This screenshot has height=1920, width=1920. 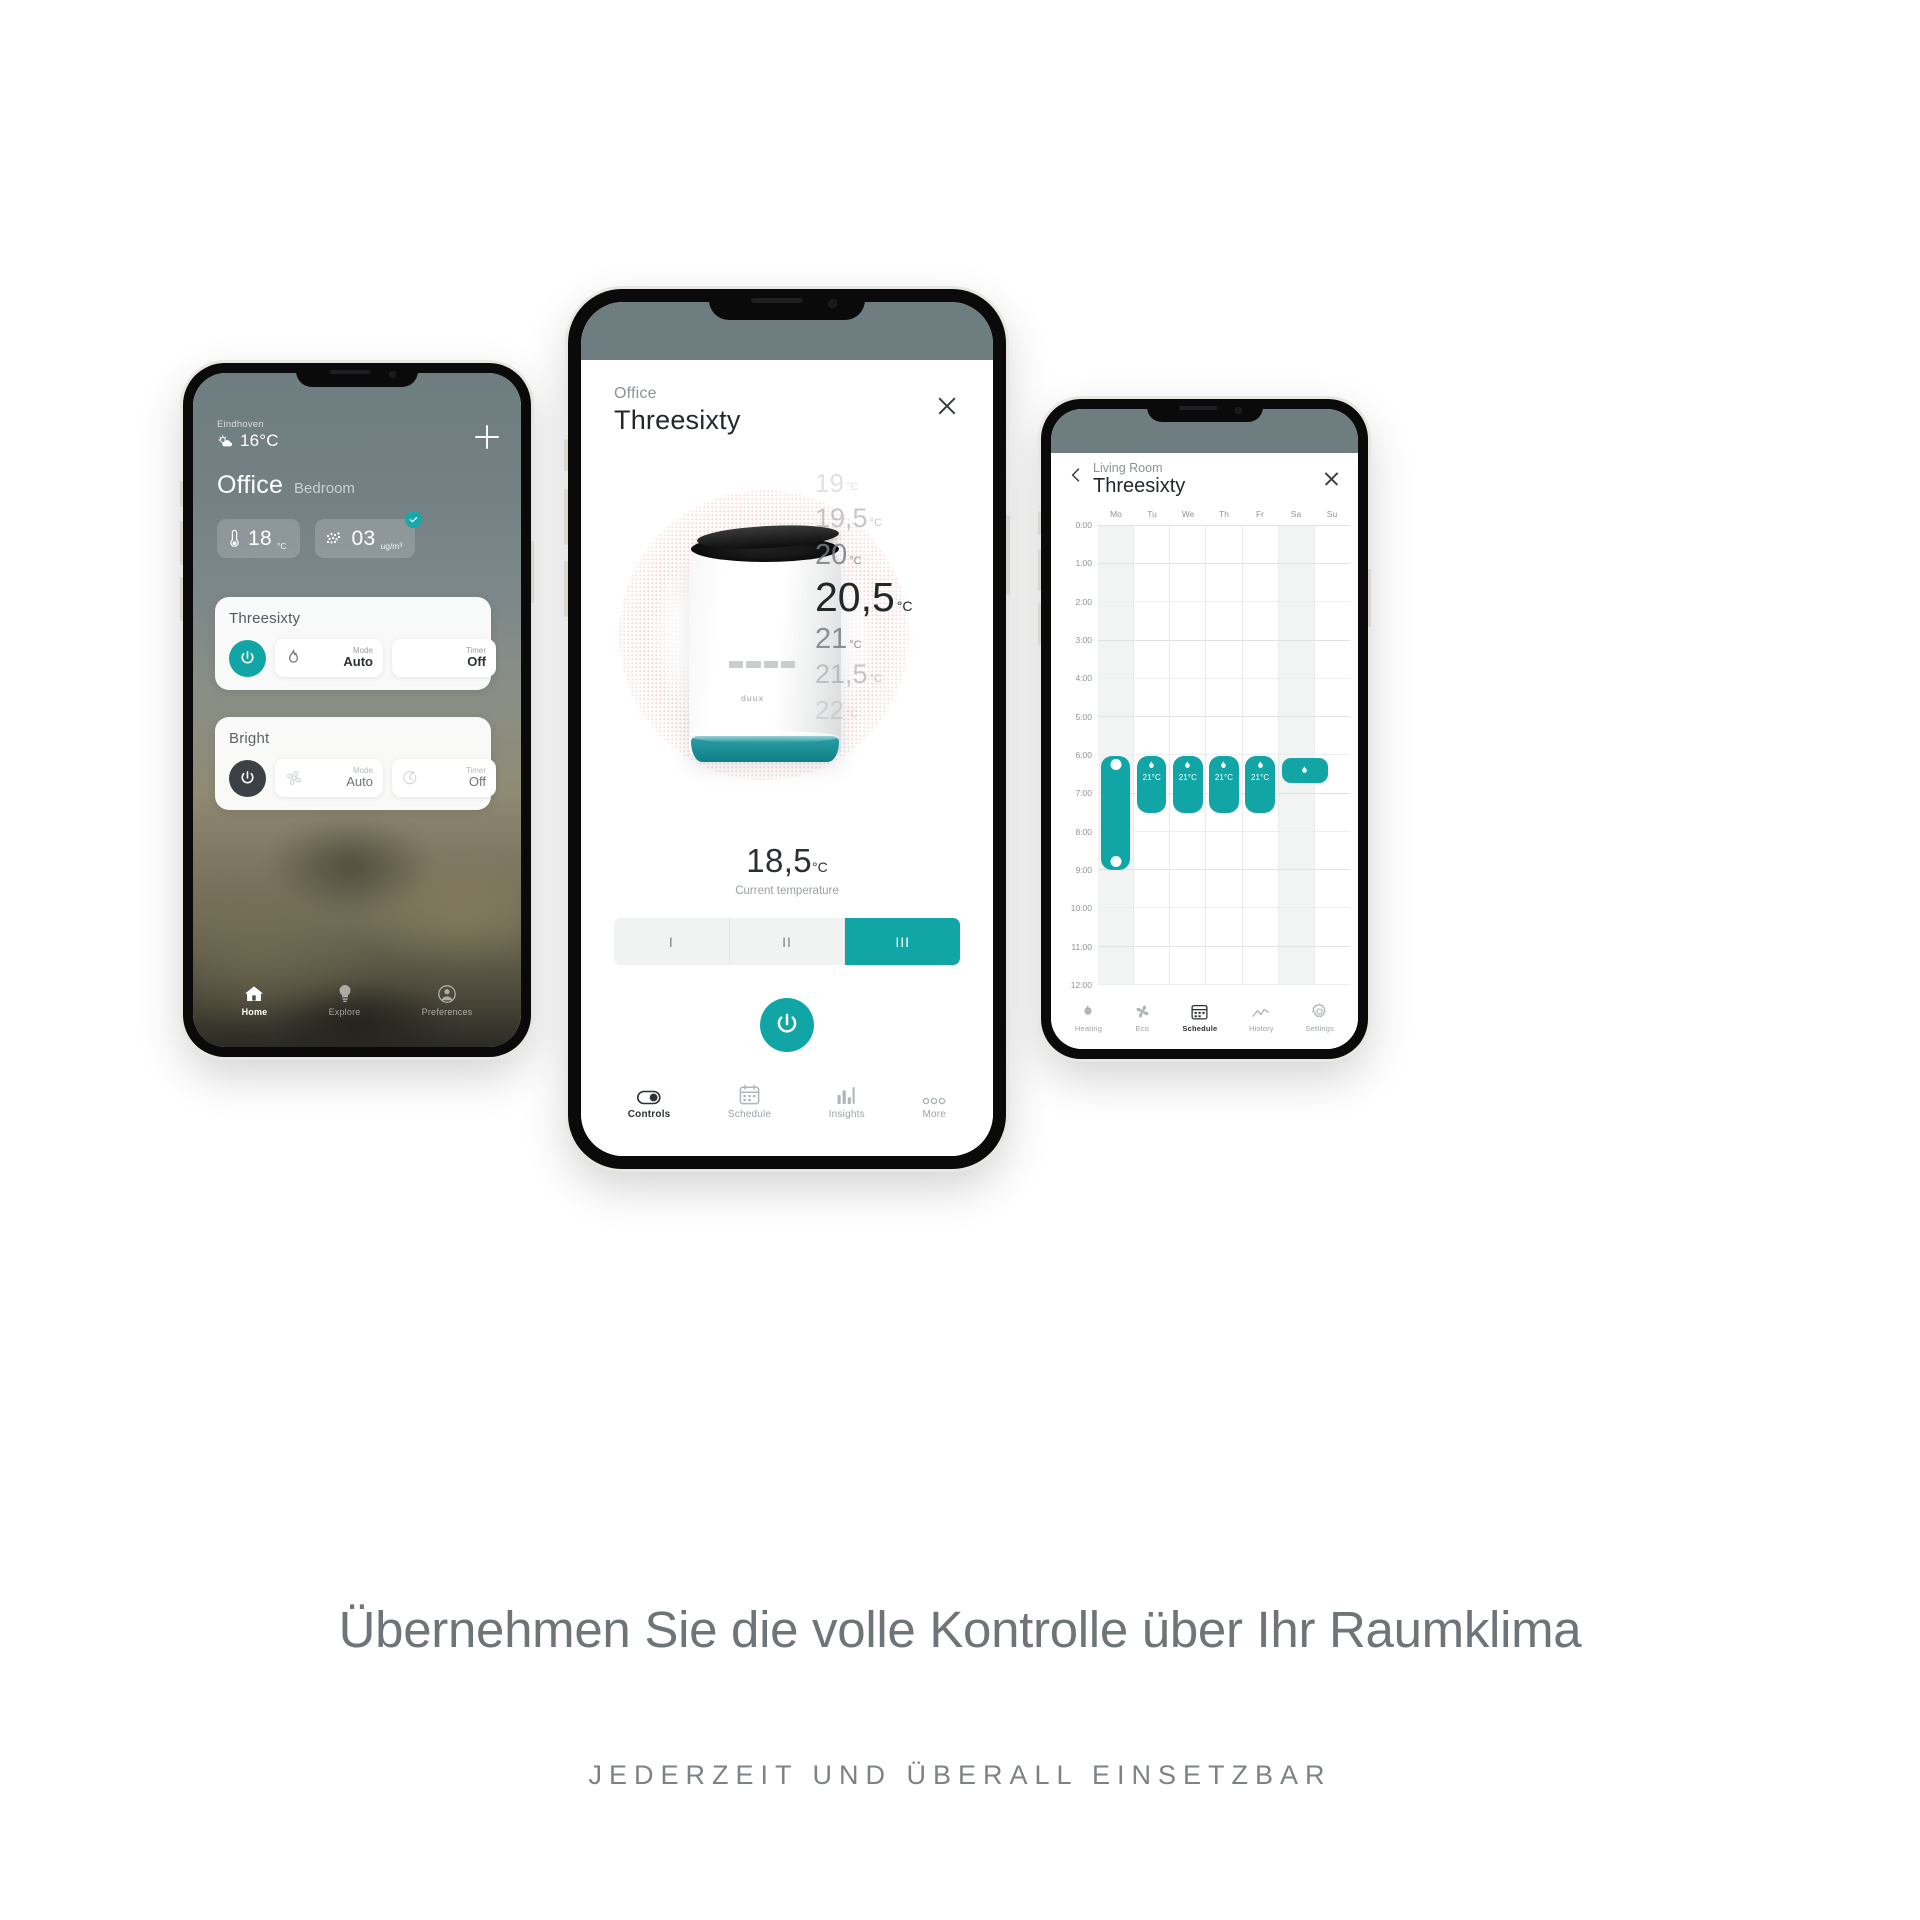 What do you see at coordinates (247, 658) in the screenshot?
I see `device-power-toggle-threesixty` at bounding box center [247, 658].